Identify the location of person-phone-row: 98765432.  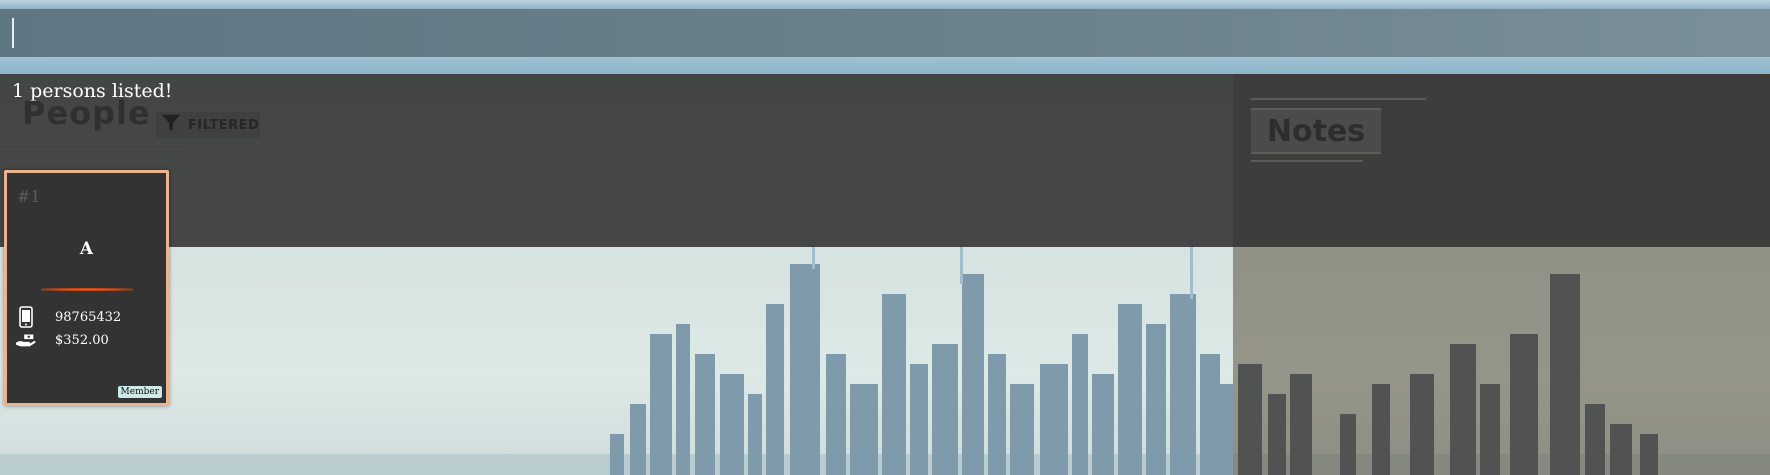
(68, 317).